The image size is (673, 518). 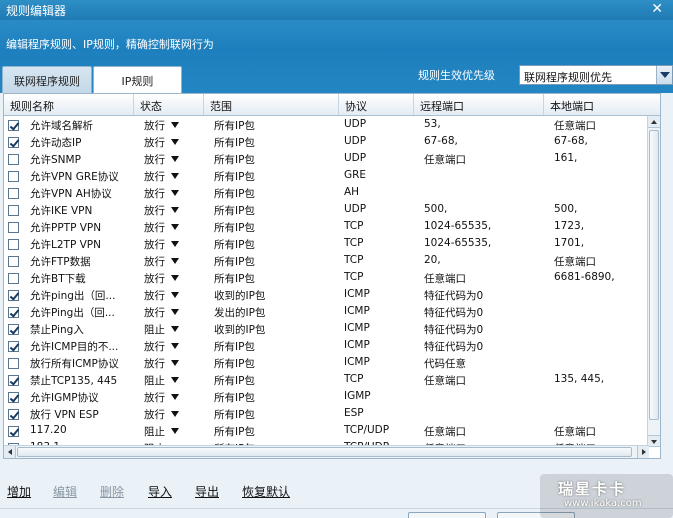 I want to click on table-row: 允许FTP数据 放行 所有IP包 TCP 20, 任意端口, so click(x=332, y=261).